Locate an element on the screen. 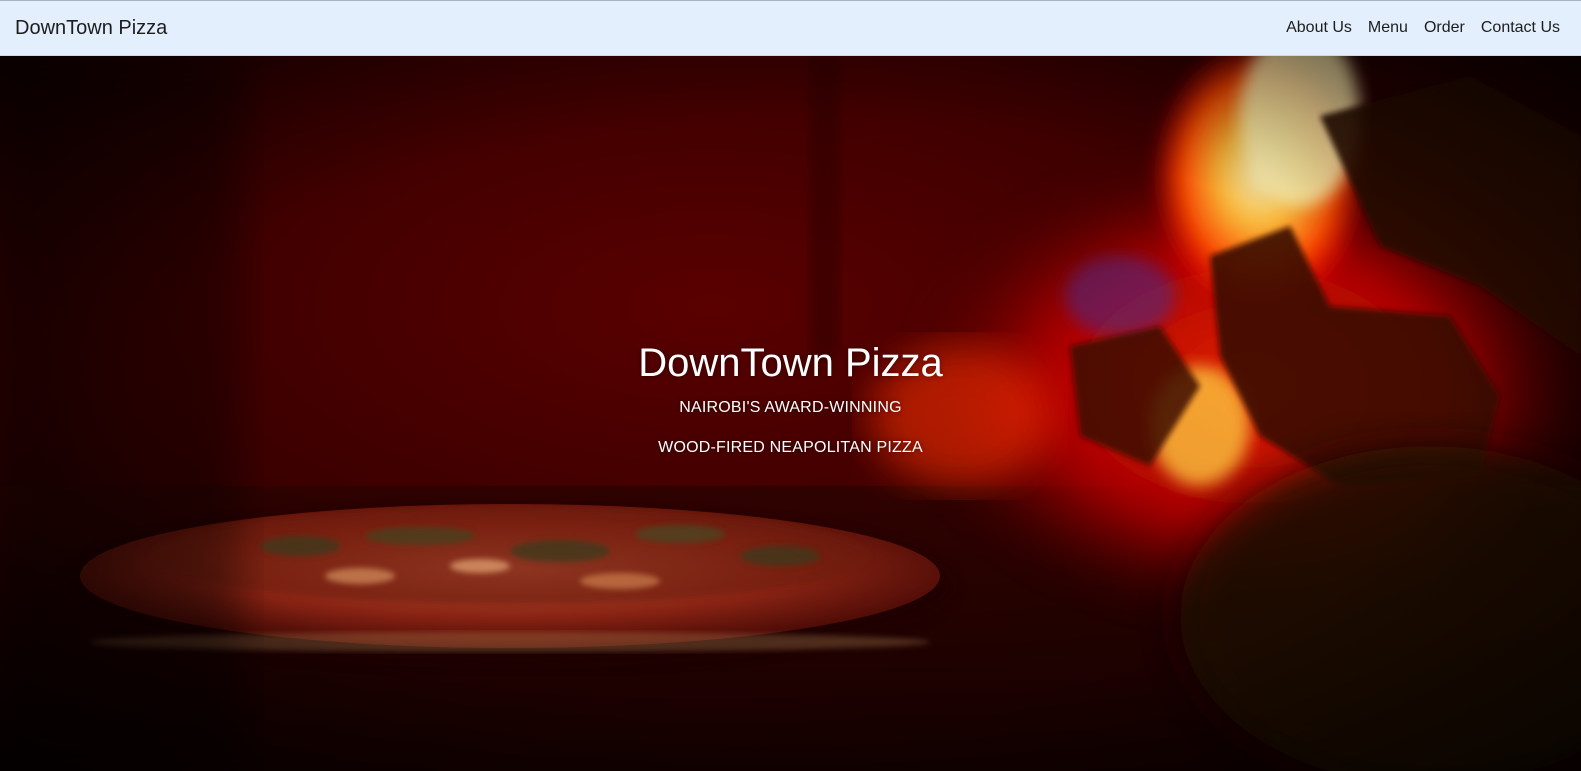  nav-links: About Us Menu Order Contact Us is located at coordinates (1419, 28).